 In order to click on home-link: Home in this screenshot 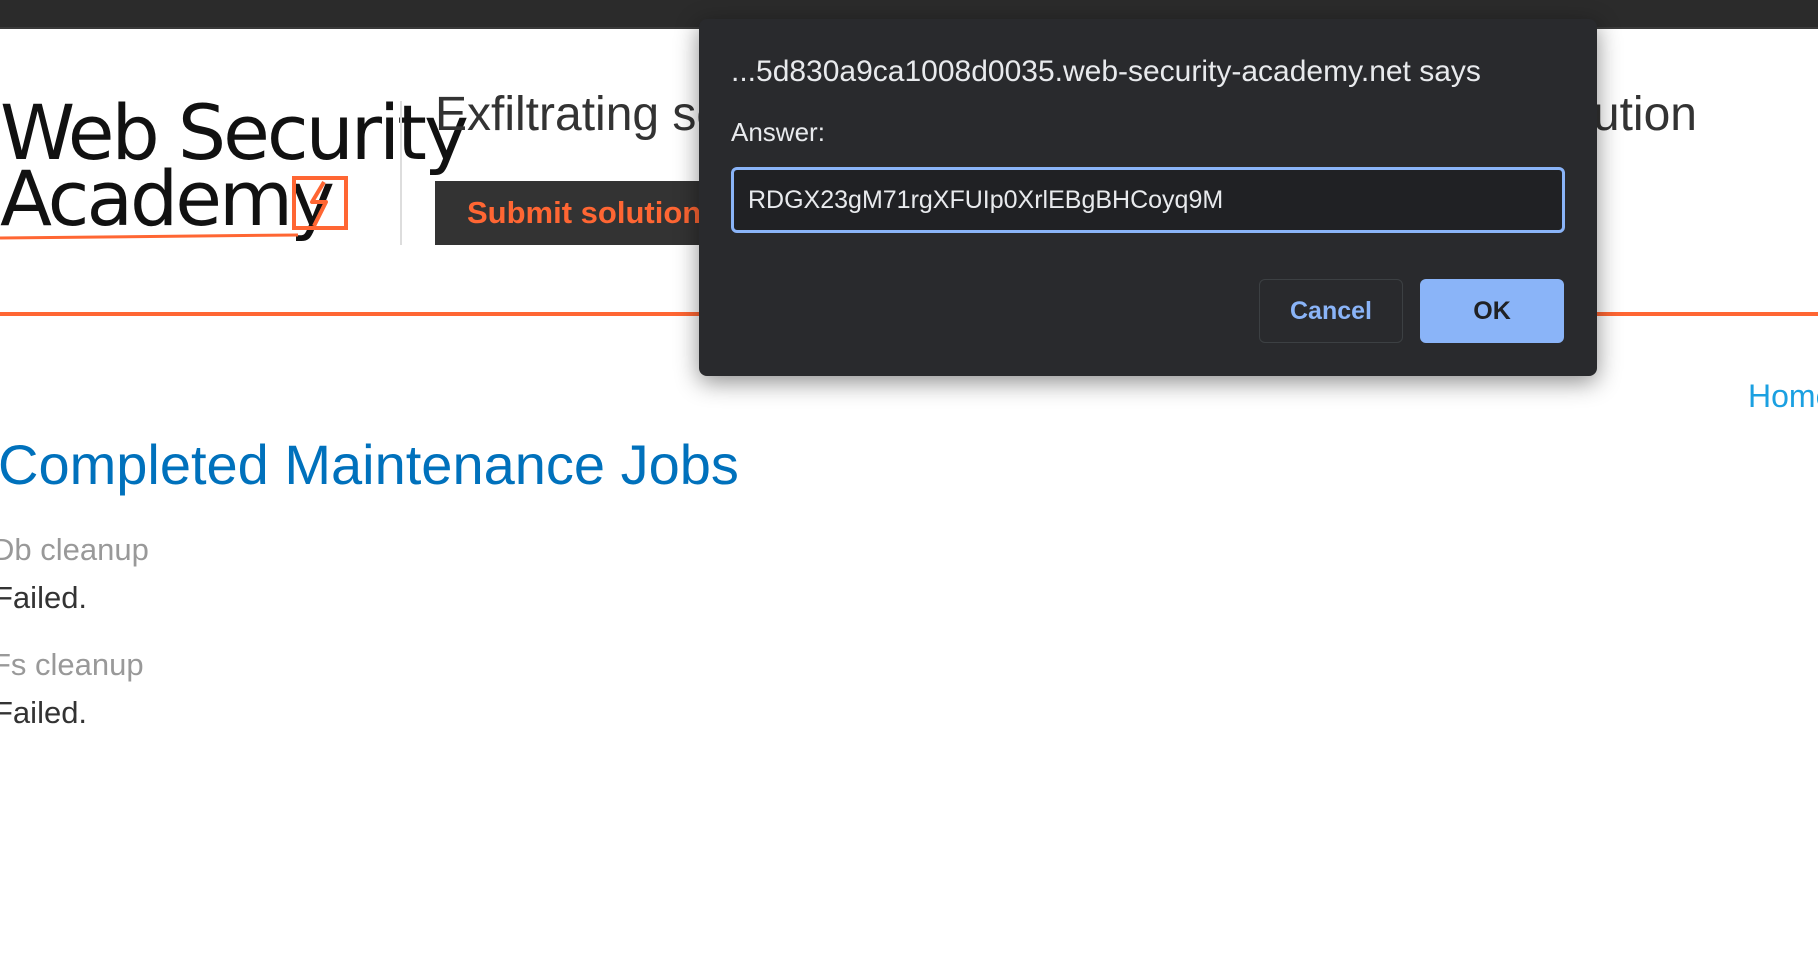, I will do `click(1783, 396)`.